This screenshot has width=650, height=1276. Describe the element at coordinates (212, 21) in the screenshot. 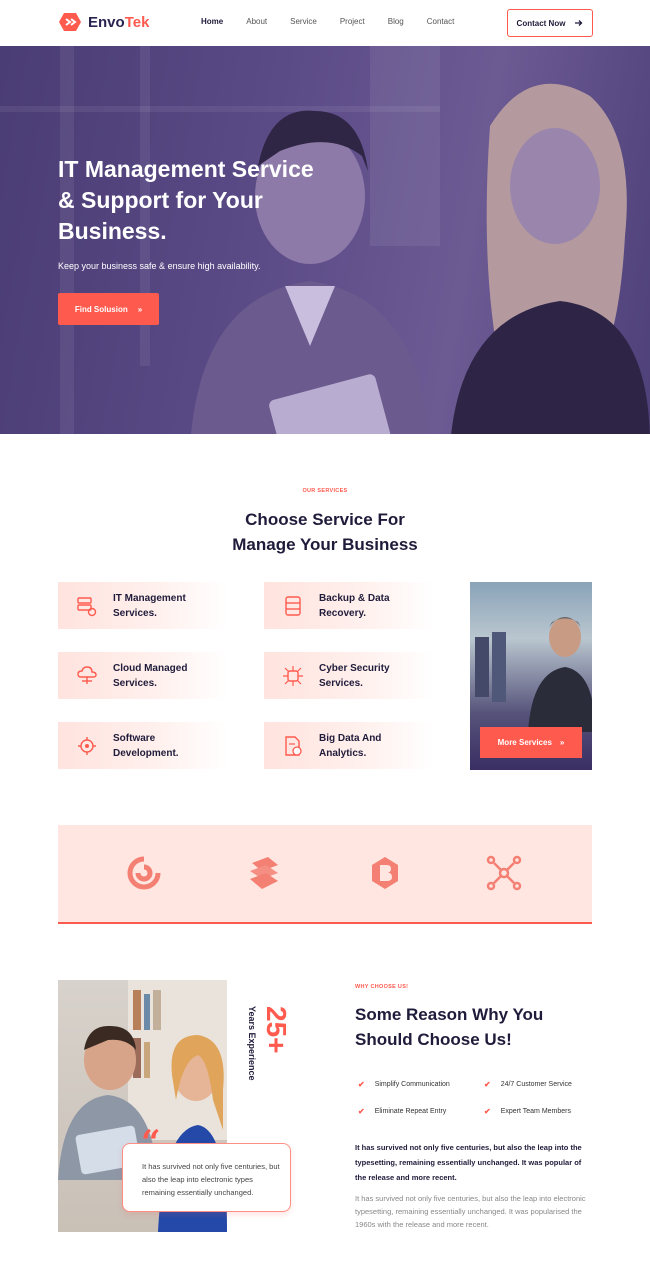

I see `nav-item-home: Home` at that location.